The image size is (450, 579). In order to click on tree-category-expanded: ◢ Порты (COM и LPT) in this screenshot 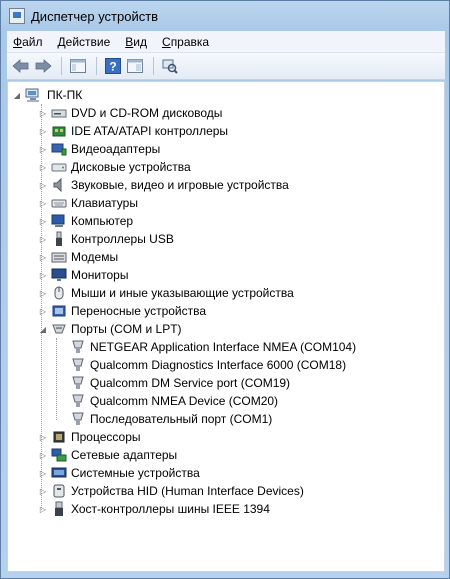, I will do `click(110, 329)`.